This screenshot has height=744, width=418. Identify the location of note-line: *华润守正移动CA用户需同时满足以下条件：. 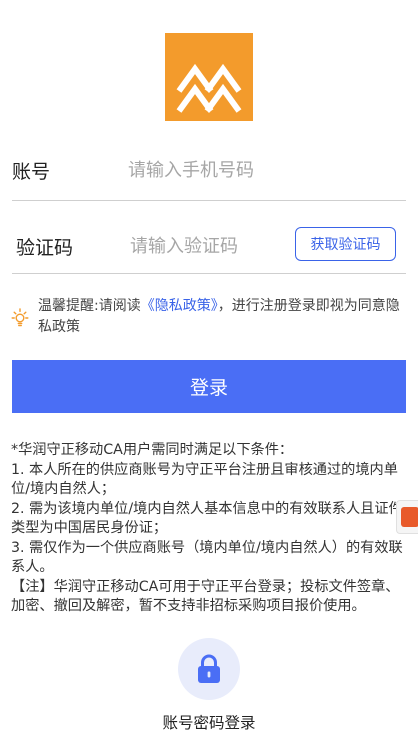
(152, 450).